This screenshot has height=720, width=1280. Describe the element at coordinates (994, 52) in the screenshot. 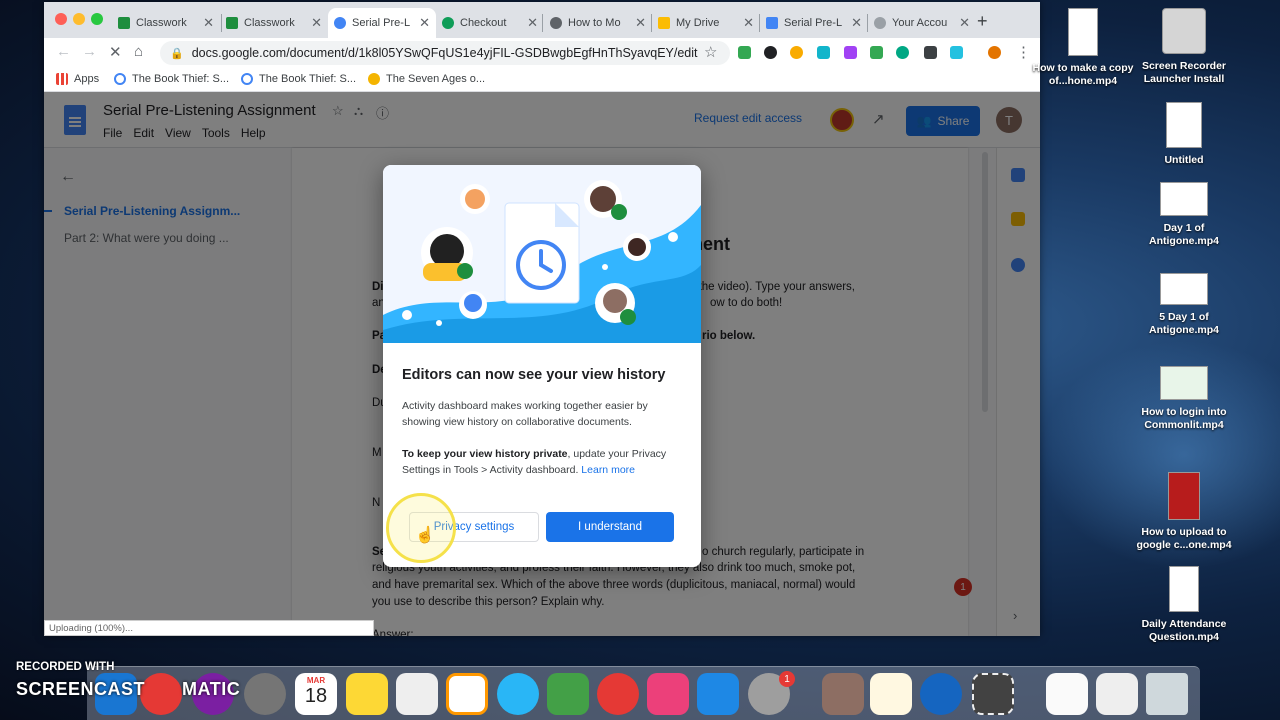

I see `profile-avatar` at that location.